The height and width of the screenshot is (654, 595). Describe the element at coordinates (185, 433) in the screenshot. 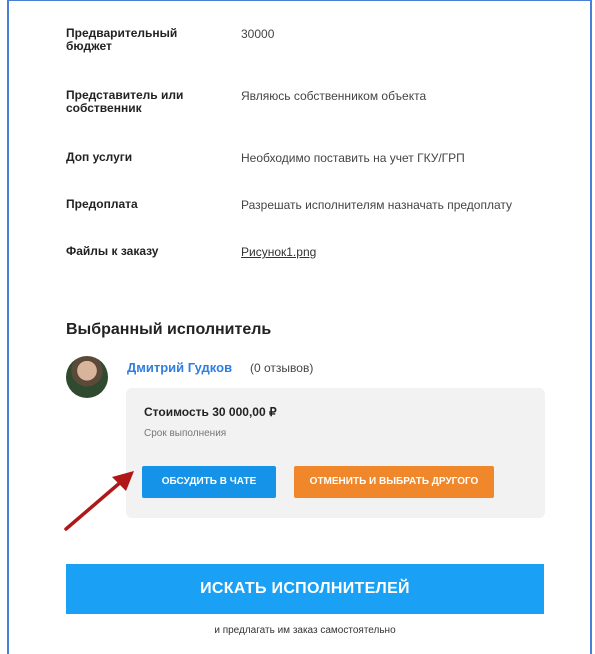

I see `term-label: Срок выполнения` at that location.